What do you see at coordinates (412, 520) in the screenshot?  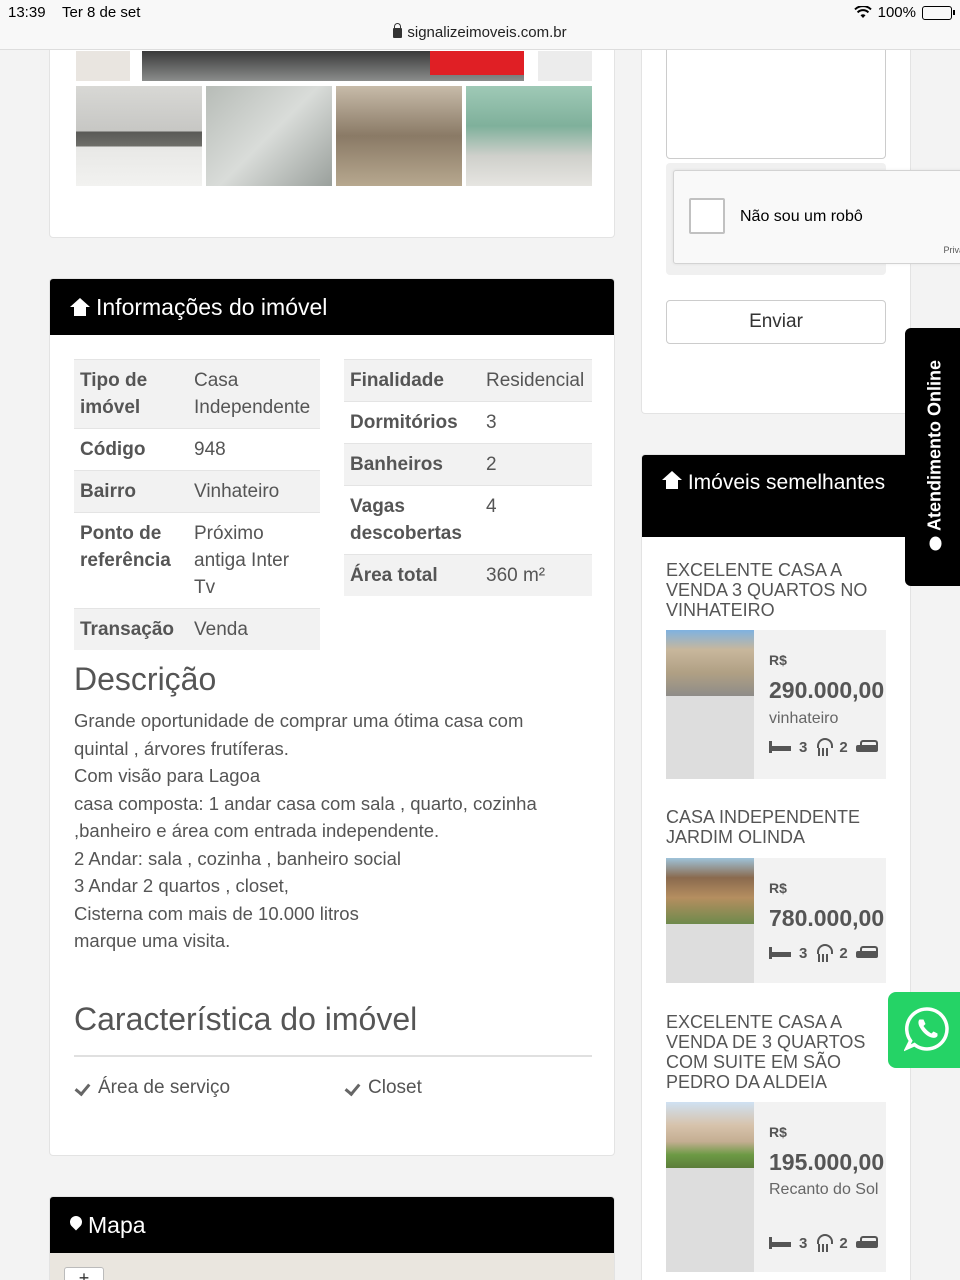 I see `detail-key: Vagas descobertas` at bounding box center [412, 520].